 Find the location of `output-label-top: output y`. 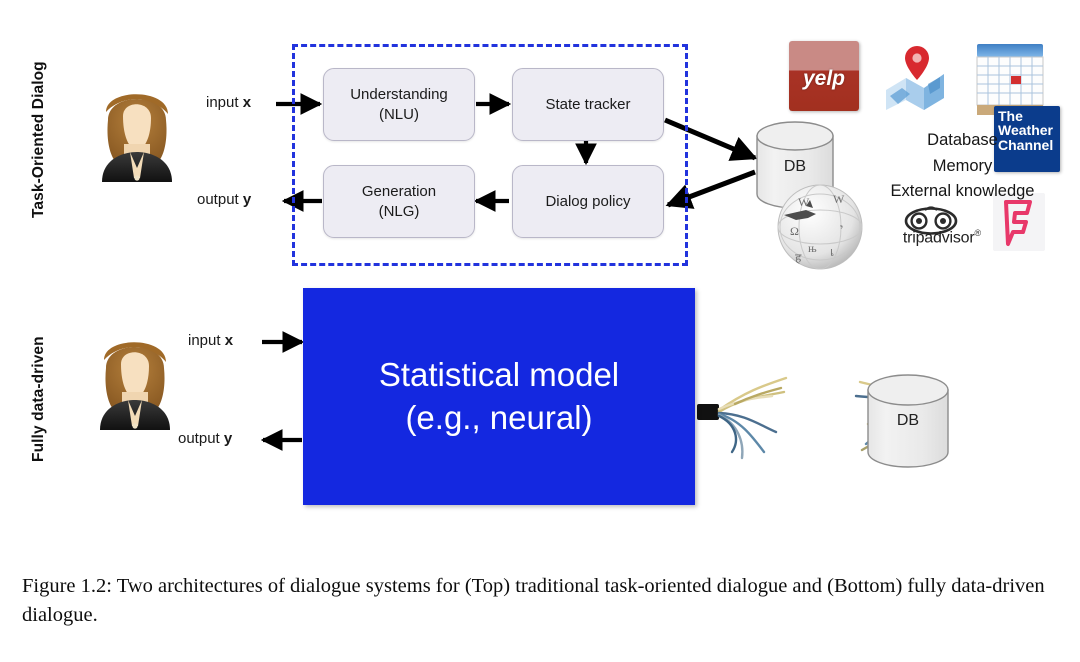

output-label-top: output y is located at coordinates (224, 199).